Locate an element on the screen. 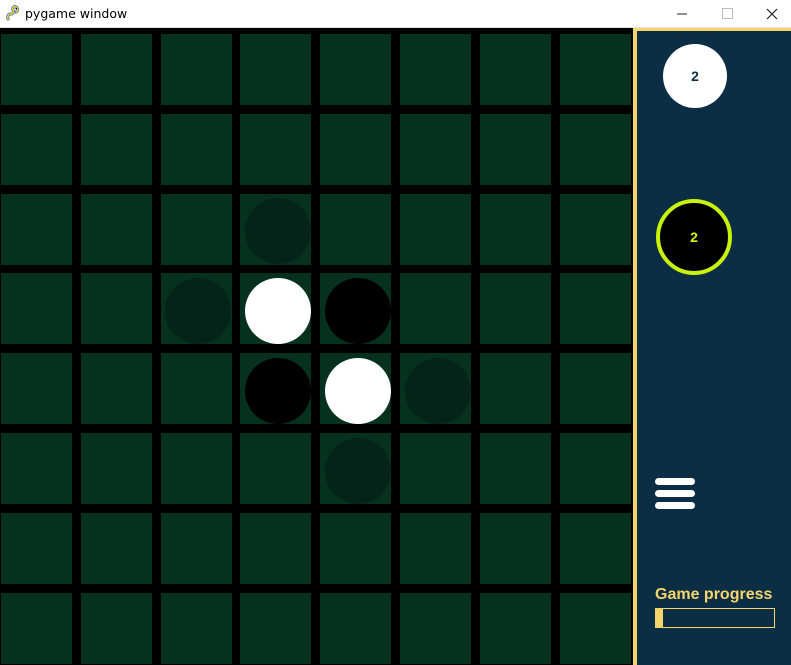 This screenshot has height=665, width=791. window-title: pygame window is located at coordinates (76, 13).